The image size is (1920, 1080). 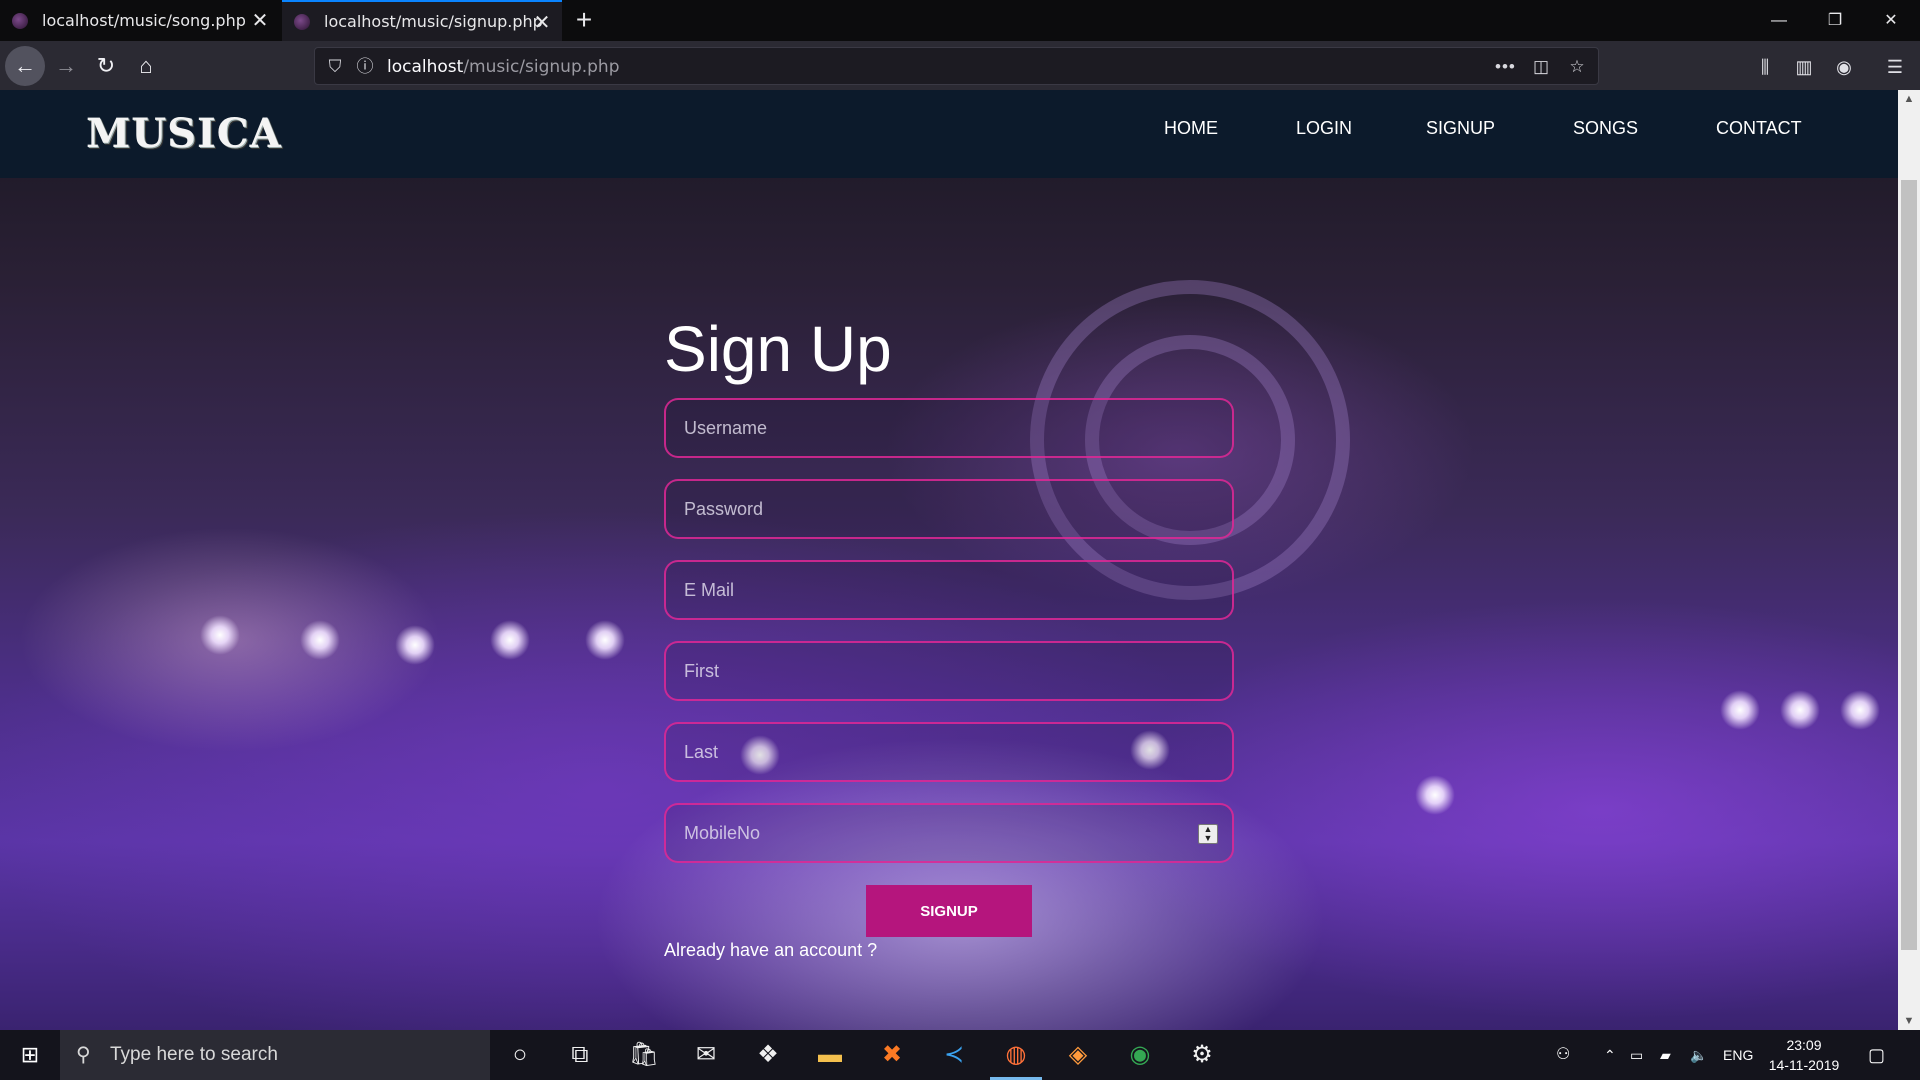 I want to click on language-indicator: ENG, so click(x=1738, y=1055).